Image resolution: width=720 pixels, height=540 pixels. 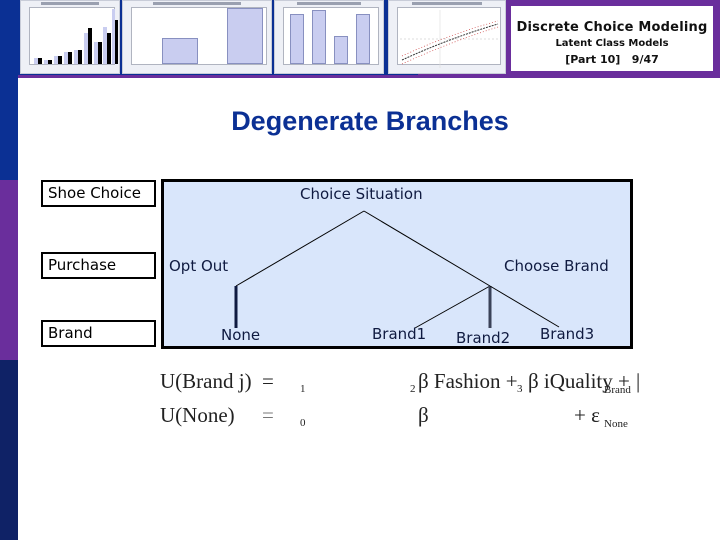 What do you see at coordinates (268, 381) in the screenshot?
I see `eq-brand-equals: =` at bounding box center [268, 381].